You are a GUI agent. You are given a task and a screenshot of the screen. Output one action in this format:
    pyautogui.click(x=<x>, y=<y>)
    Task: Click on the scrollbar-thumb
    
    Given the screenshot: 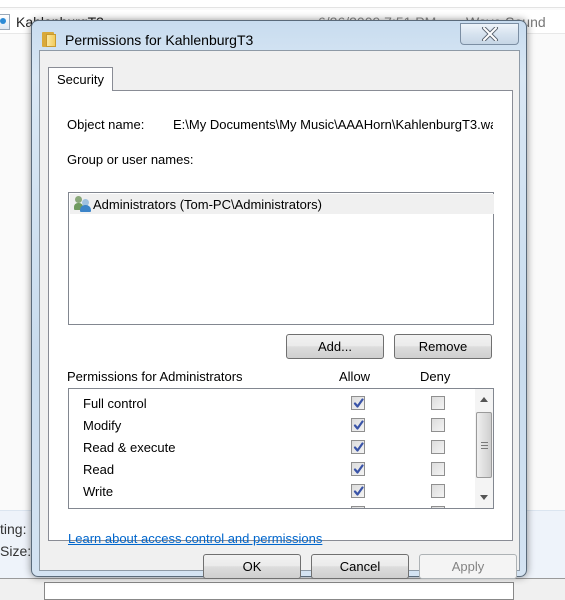 What is the action you would take?
    pyautogui.click(x=484, y=445)
    